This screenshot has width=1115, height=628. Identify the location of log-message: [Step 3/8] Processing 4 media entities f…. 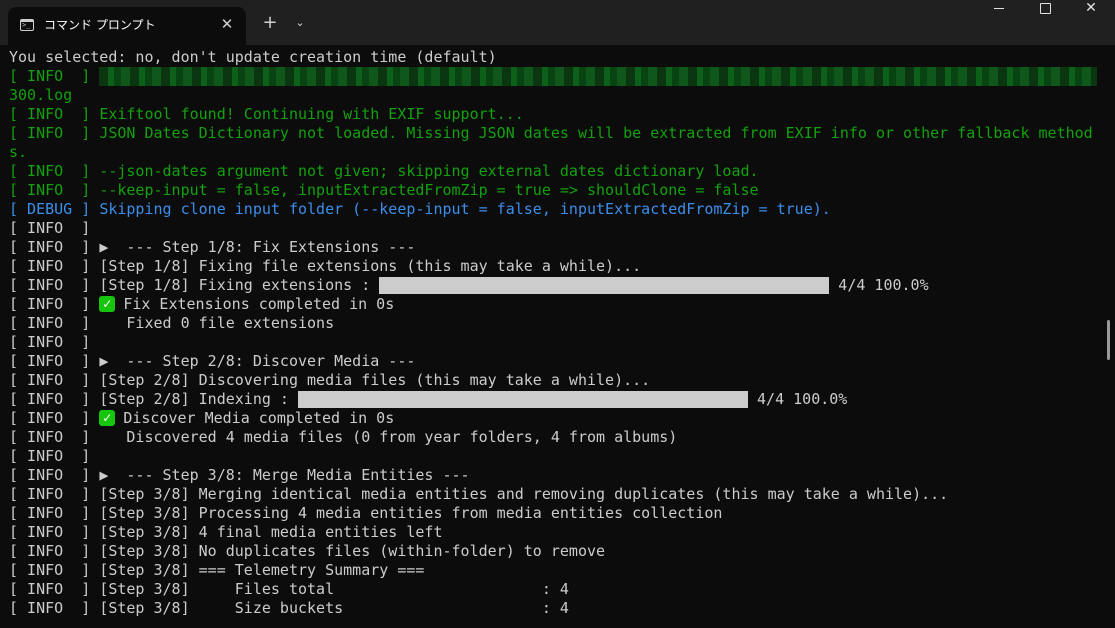
(411, 513).